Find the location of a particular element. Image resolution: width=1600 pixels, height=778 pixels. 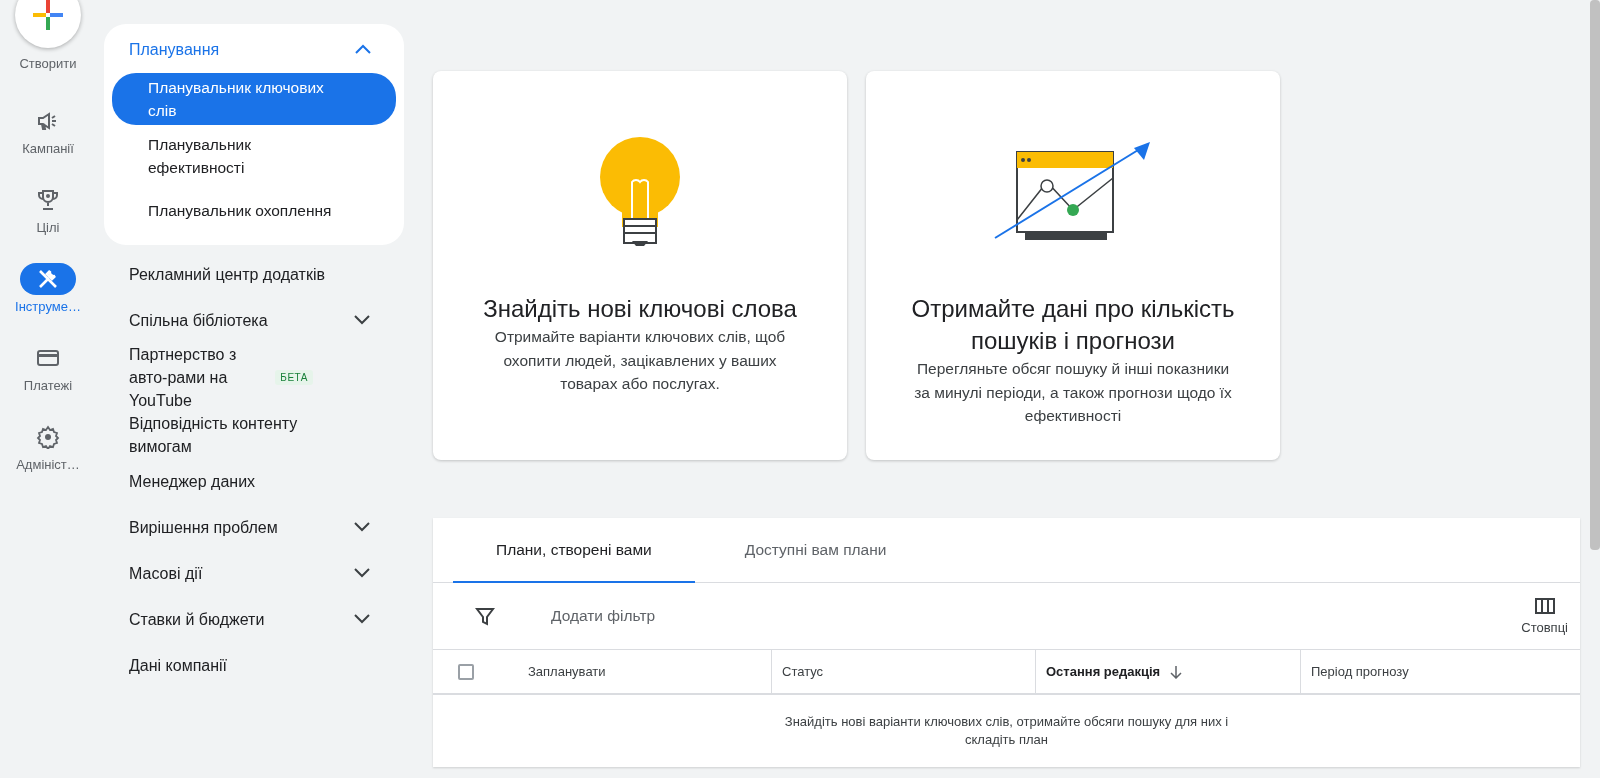

column-header: Період прогнозу is located at coordinates (1360, 671).